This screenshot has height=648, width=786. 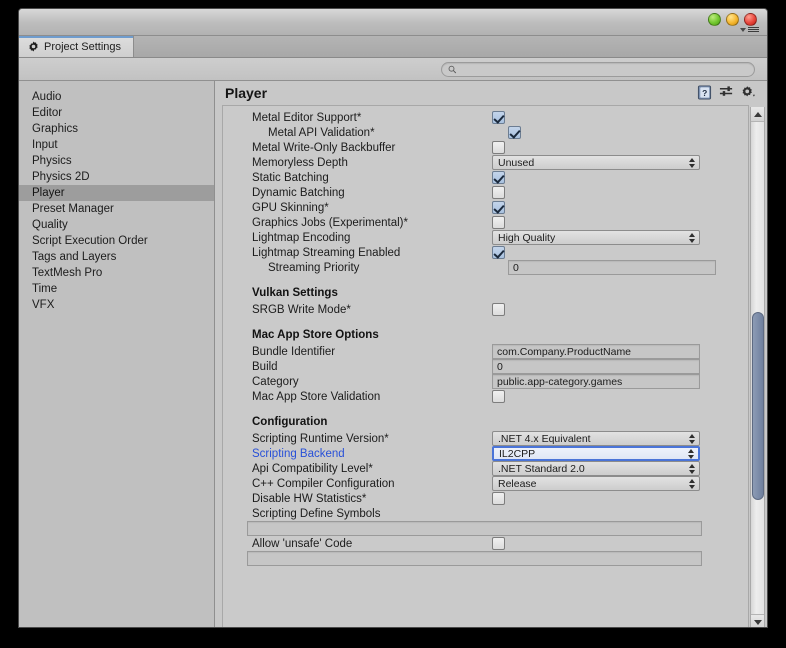 What do you see at coordinates (116, 241) in the screenshot?
I see `sidebar-item-script-execution-order: Script Execution Order` at bounding box center [116, 241].